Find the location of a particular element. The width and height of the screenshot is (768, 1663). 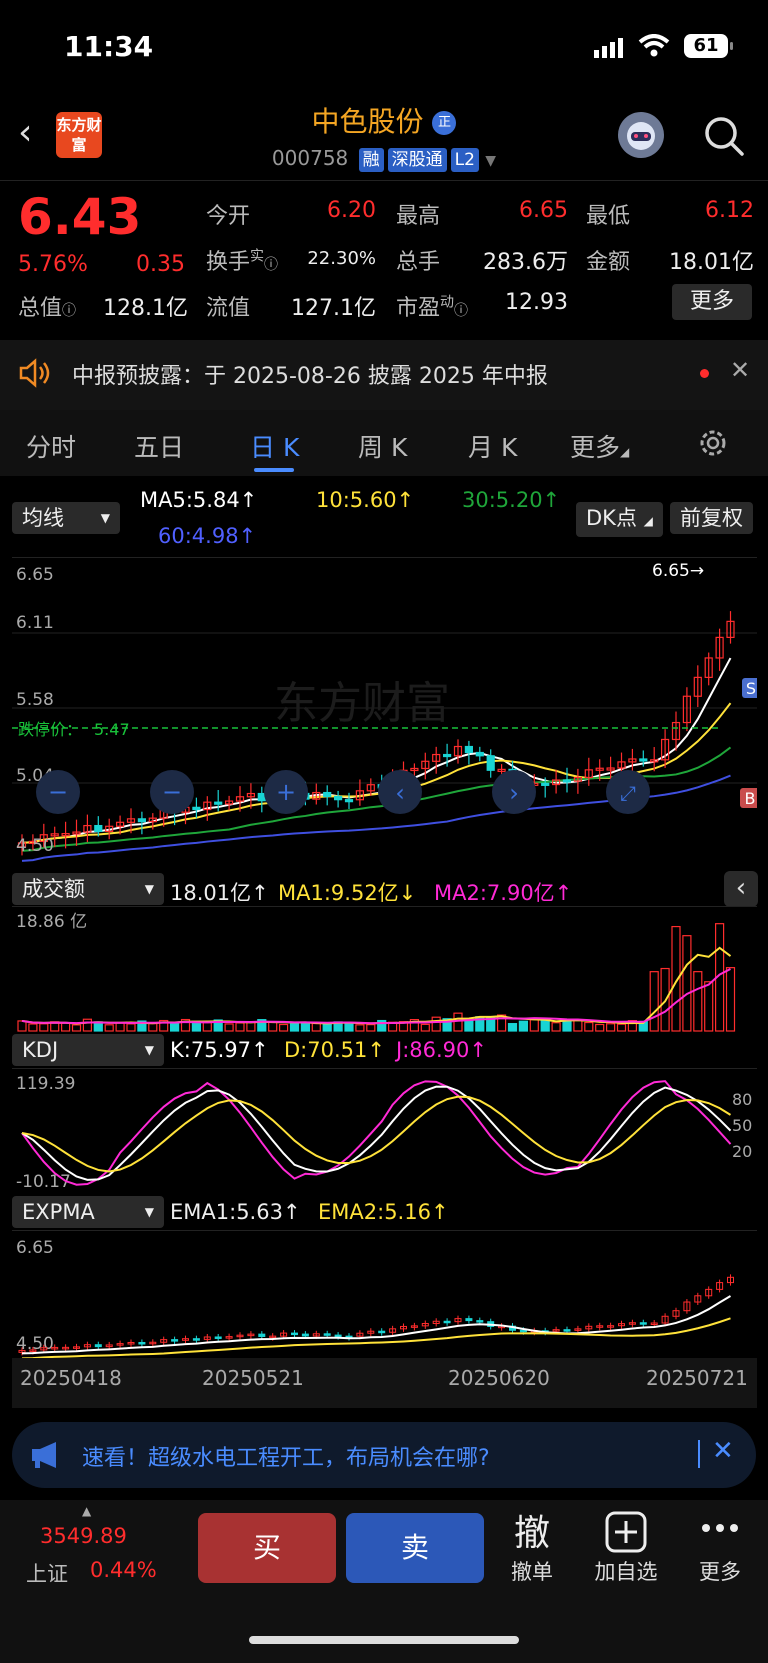

cancel-order-icon: 撤 is located at coordinates (532, 1530).